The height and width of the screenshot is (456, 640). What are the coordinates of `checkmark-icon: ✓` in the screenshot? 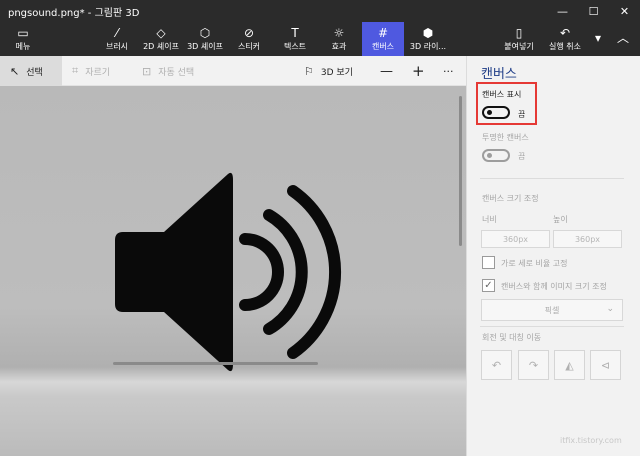 It's located at (488, 285).